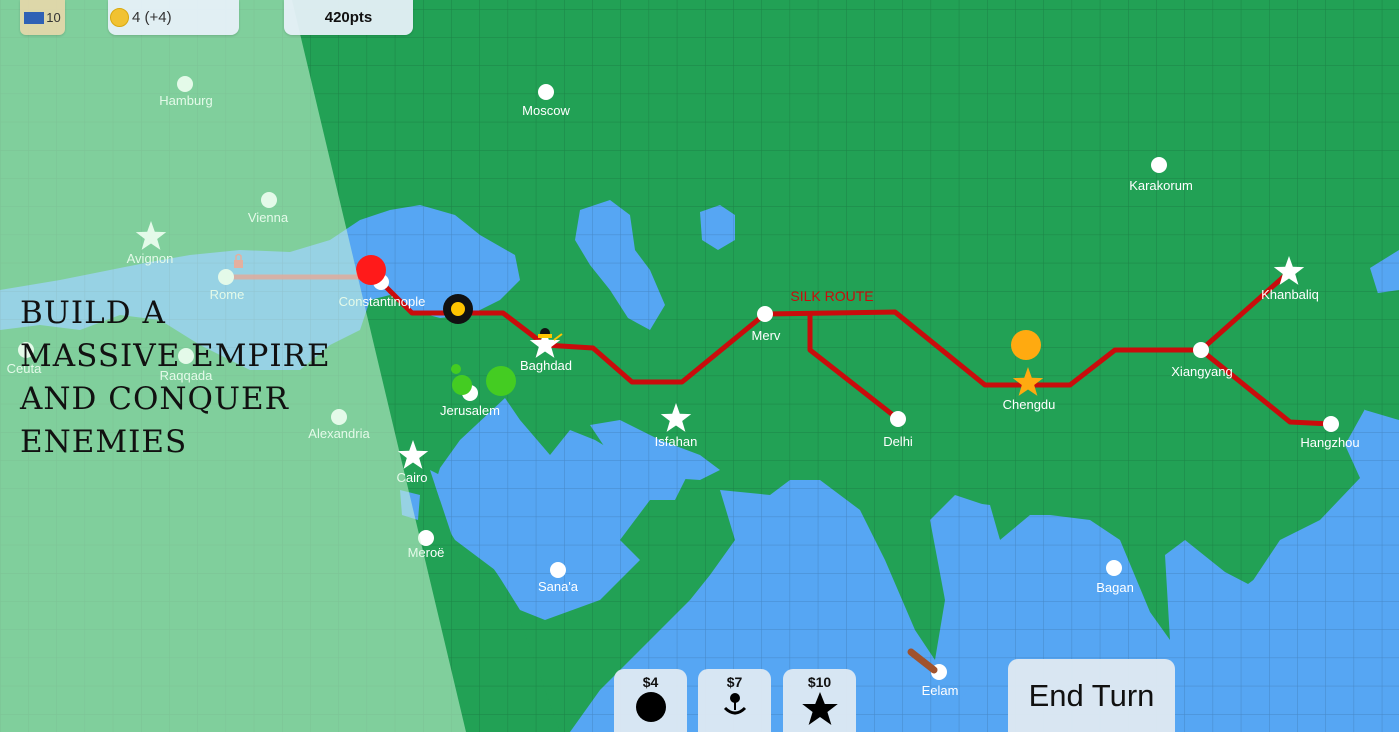  I want to click on tagline-line-1: BUILD A, so click(93, 313).